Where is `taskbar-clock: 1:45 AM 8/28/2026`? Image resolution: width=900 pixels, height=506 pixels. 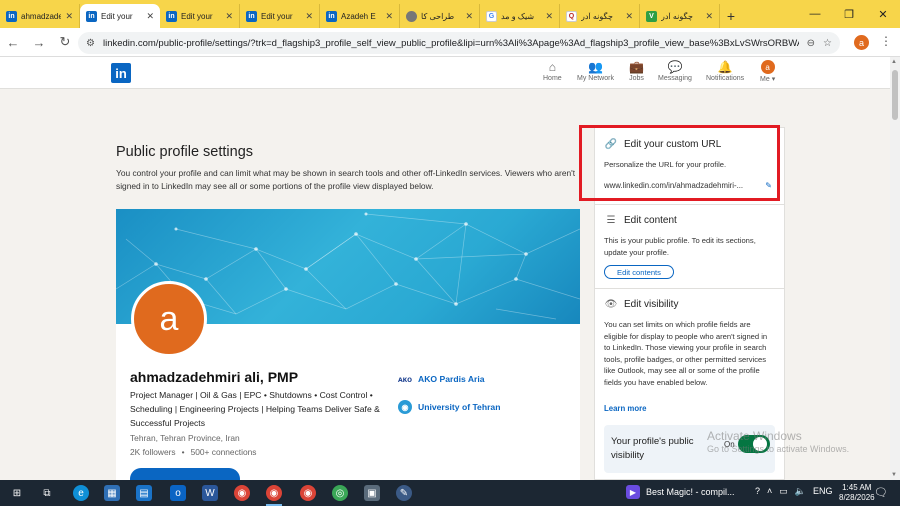
taskbar-clock: 1:45 AM 8/28/2026 is located at coordinates (857, 493).